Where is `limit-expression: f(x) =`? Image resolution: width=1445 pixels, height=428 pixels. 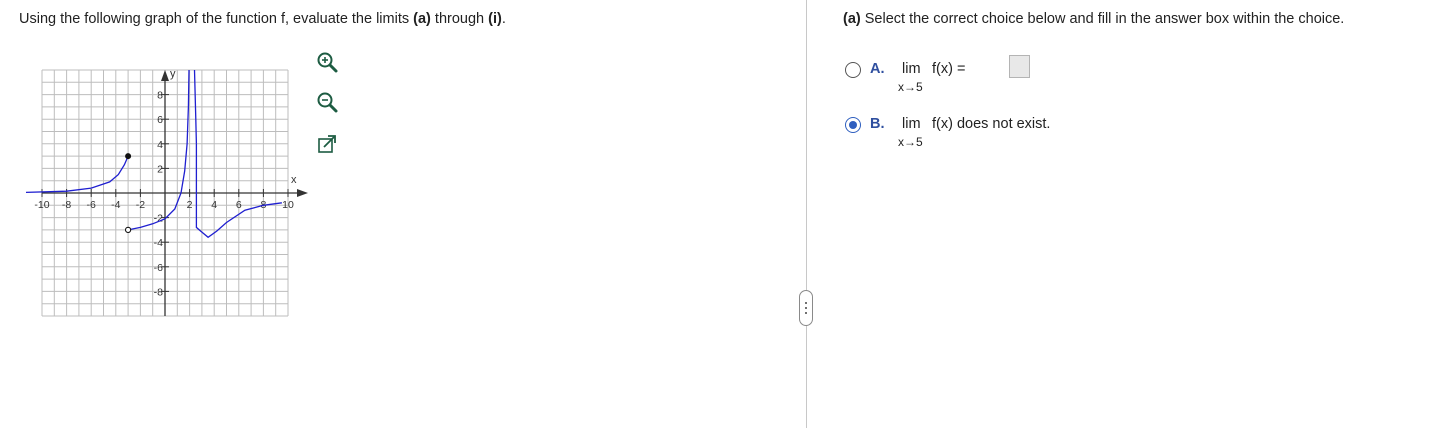 limit-expression: f(x) = is located at coordinates (949, 69).